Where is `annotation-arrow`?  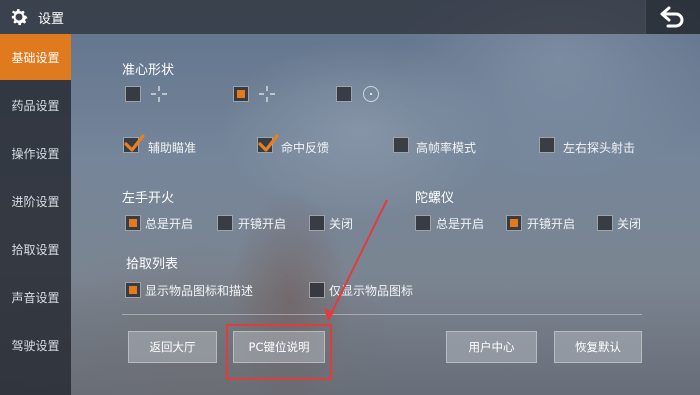 annotation-arrow is located at coordinates (356, 260).